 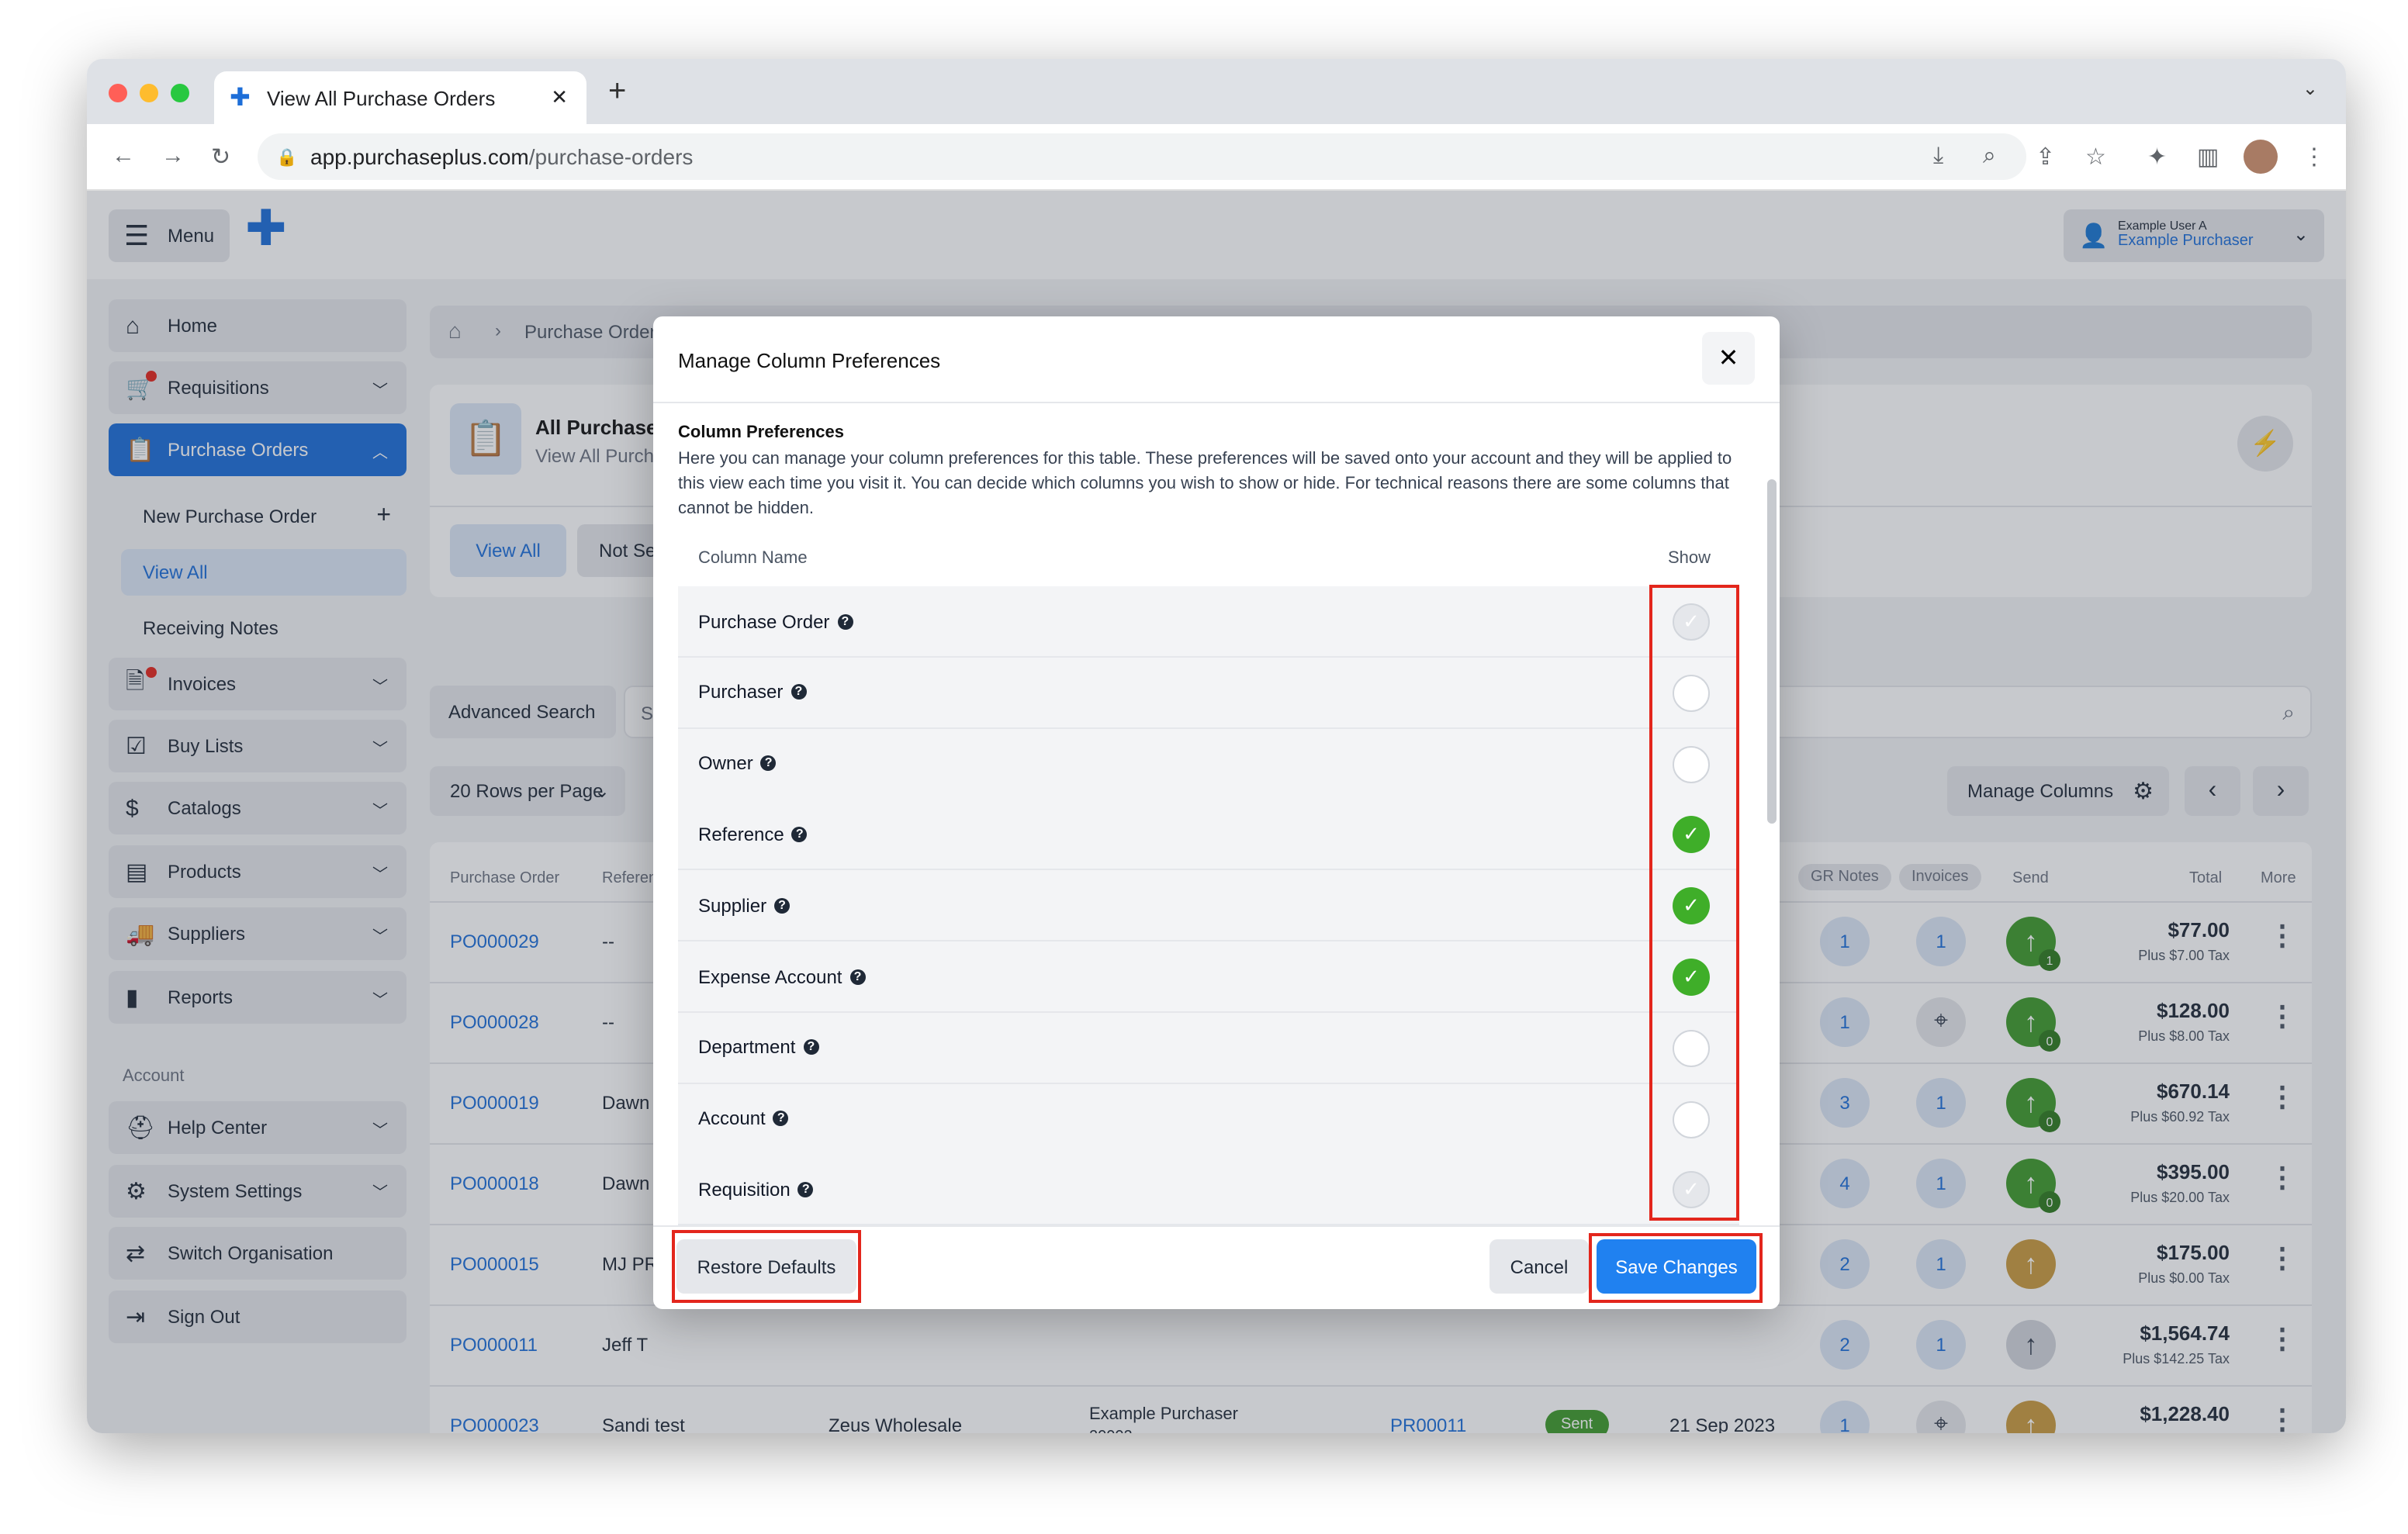 I want to click on column-preference-row: Expense Account? ✓, so click(x=1208, y=977).